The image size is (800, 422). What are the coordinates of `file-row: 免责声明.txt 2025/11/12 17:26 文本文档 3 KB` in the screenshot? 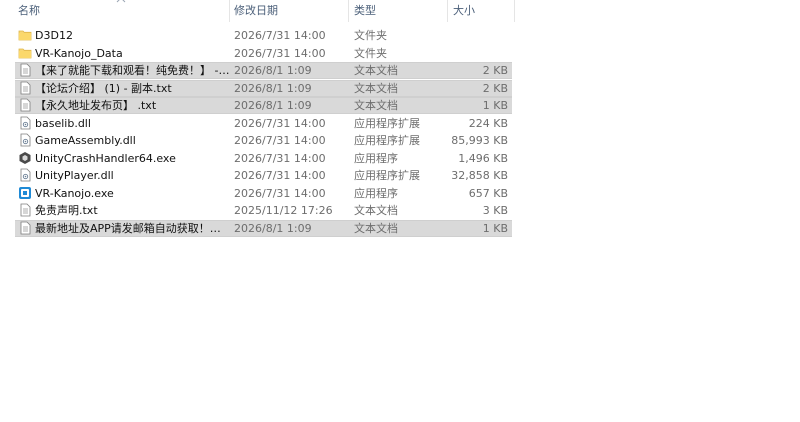 It's located at (263, 210).